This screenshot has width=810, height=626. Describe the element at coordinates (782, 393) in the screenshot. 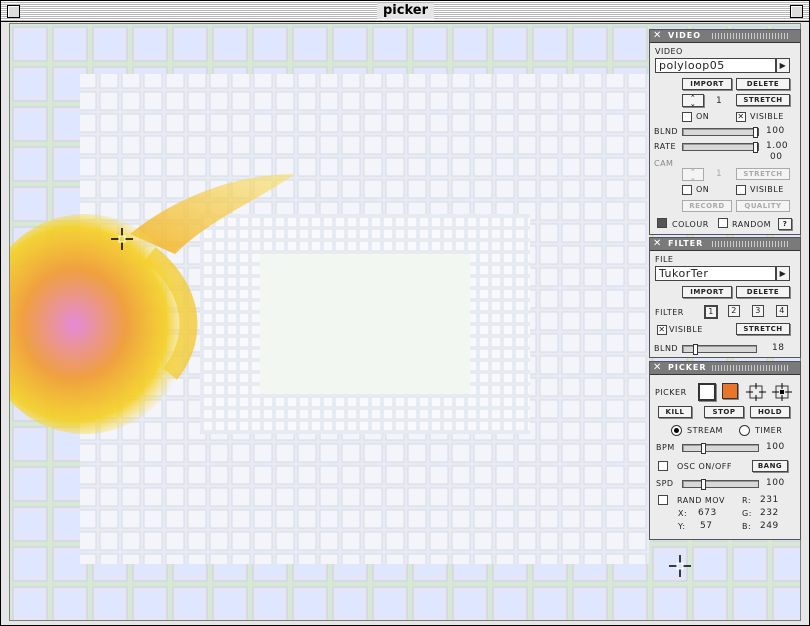

I see `multi-target-icon` at that location.